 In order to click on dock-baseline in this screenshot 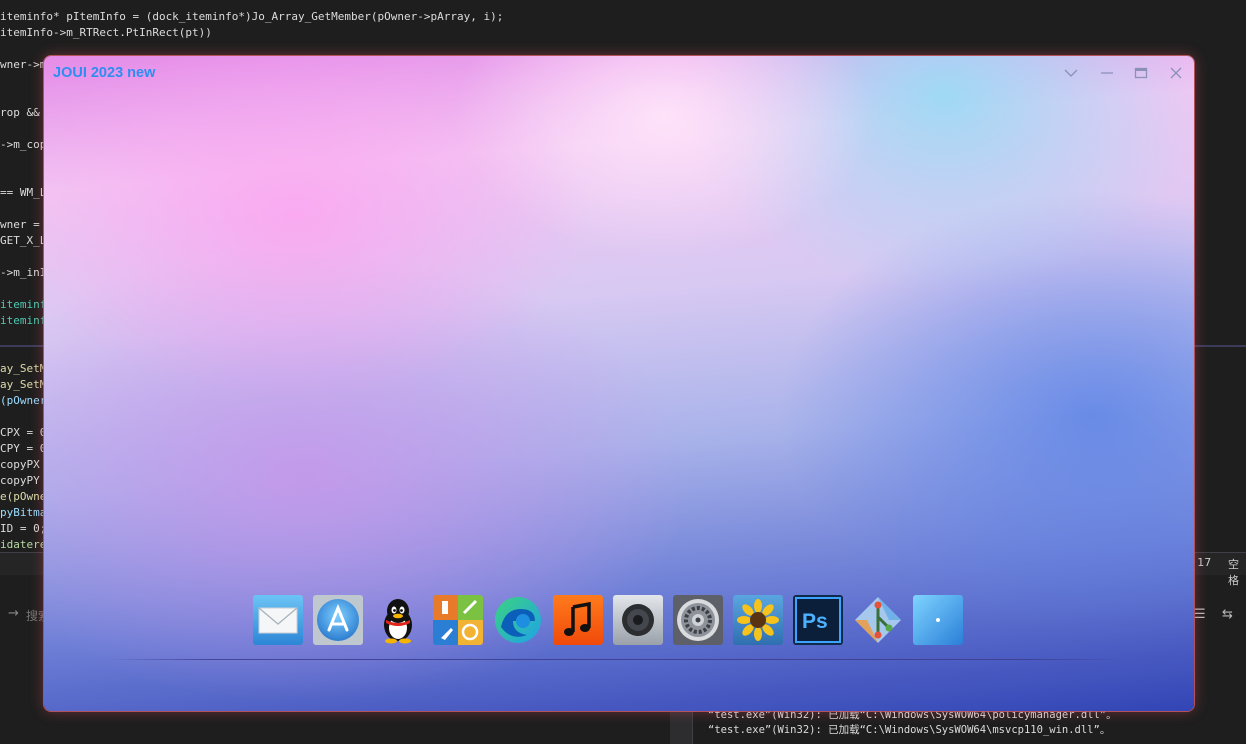, I will do `click(618, 659)`.